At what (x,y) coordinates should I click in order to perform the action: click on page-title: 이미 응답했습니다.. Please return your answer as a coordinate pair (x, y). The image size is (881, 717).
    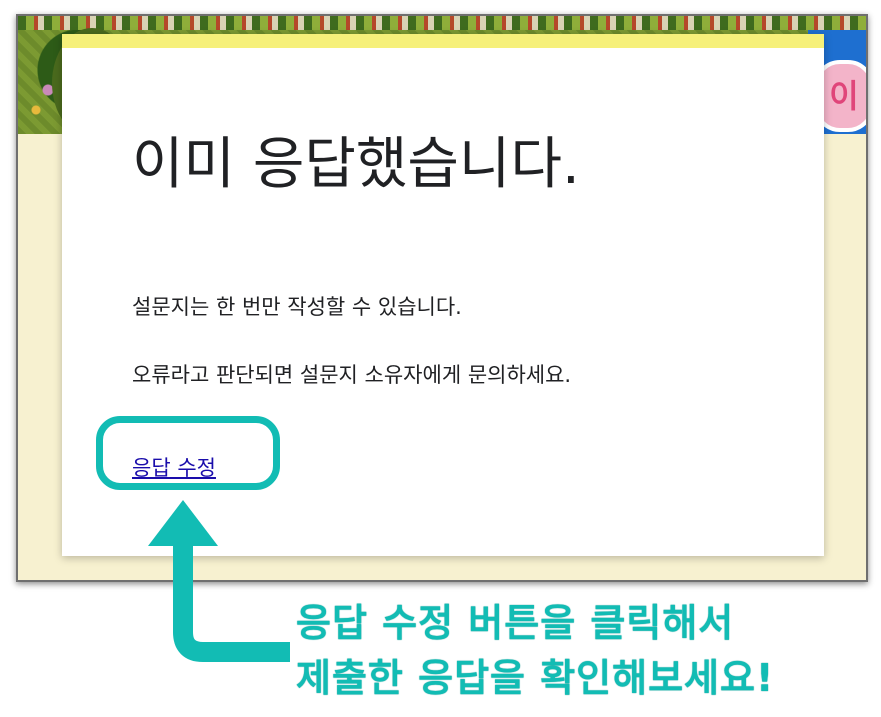
    Looking at the image, I should click on (356, 164).